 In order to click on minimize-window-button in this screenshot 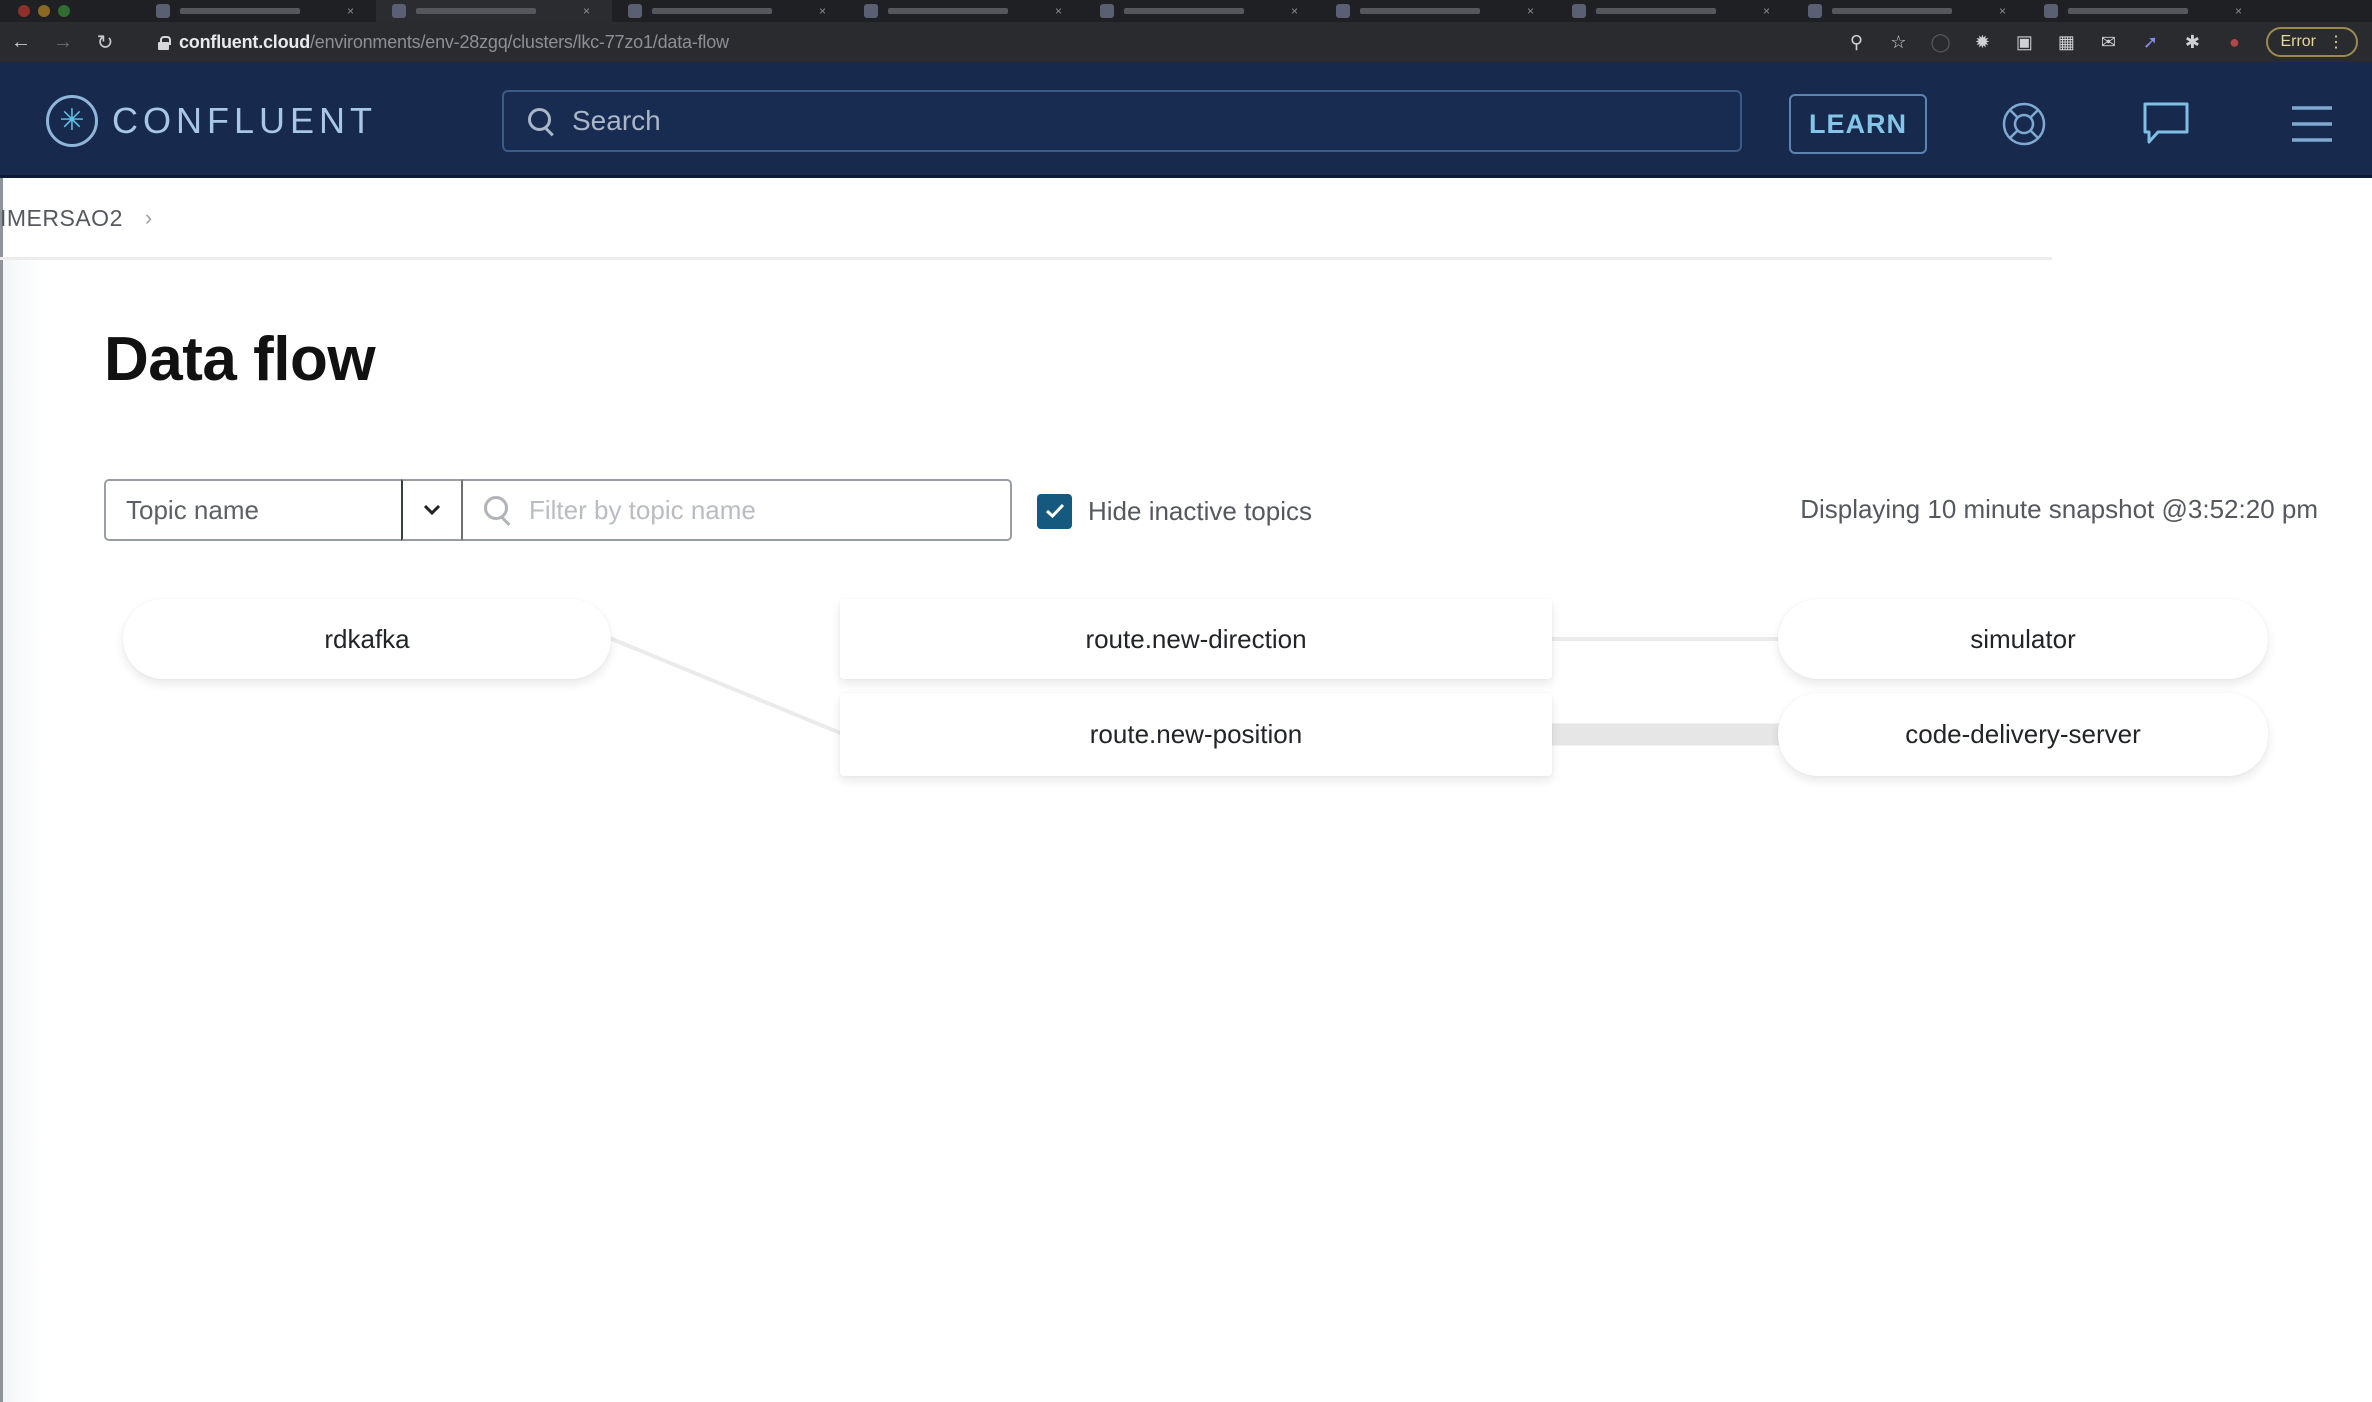, I will do `click(44, 11)`.